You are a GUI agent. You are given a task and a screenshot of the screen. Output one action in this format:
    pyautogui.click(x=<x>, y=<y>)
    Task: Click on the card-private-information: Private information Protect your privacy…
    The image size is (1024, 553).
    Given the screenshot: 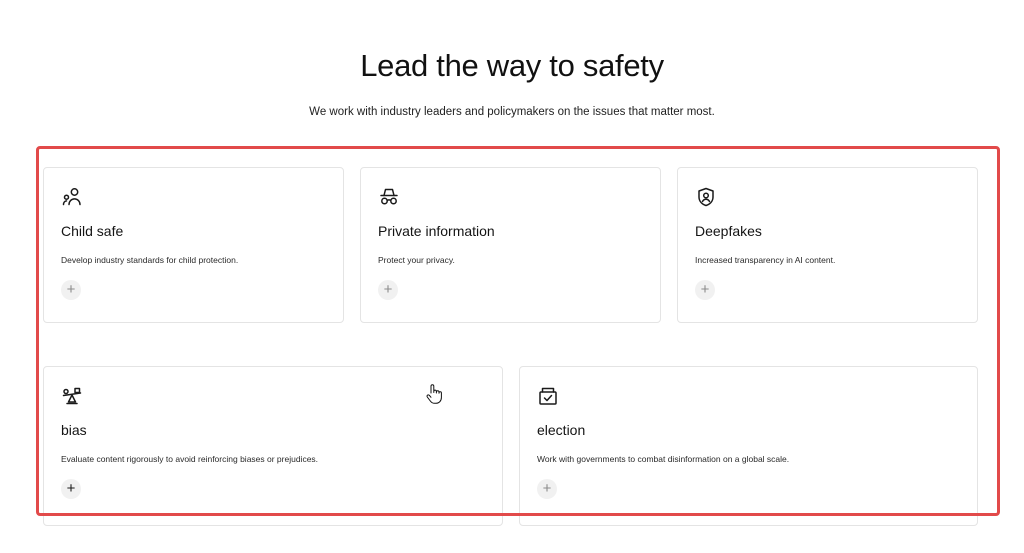 What is the action you would take?
    pyautogui.click(x=510, y=245)
    